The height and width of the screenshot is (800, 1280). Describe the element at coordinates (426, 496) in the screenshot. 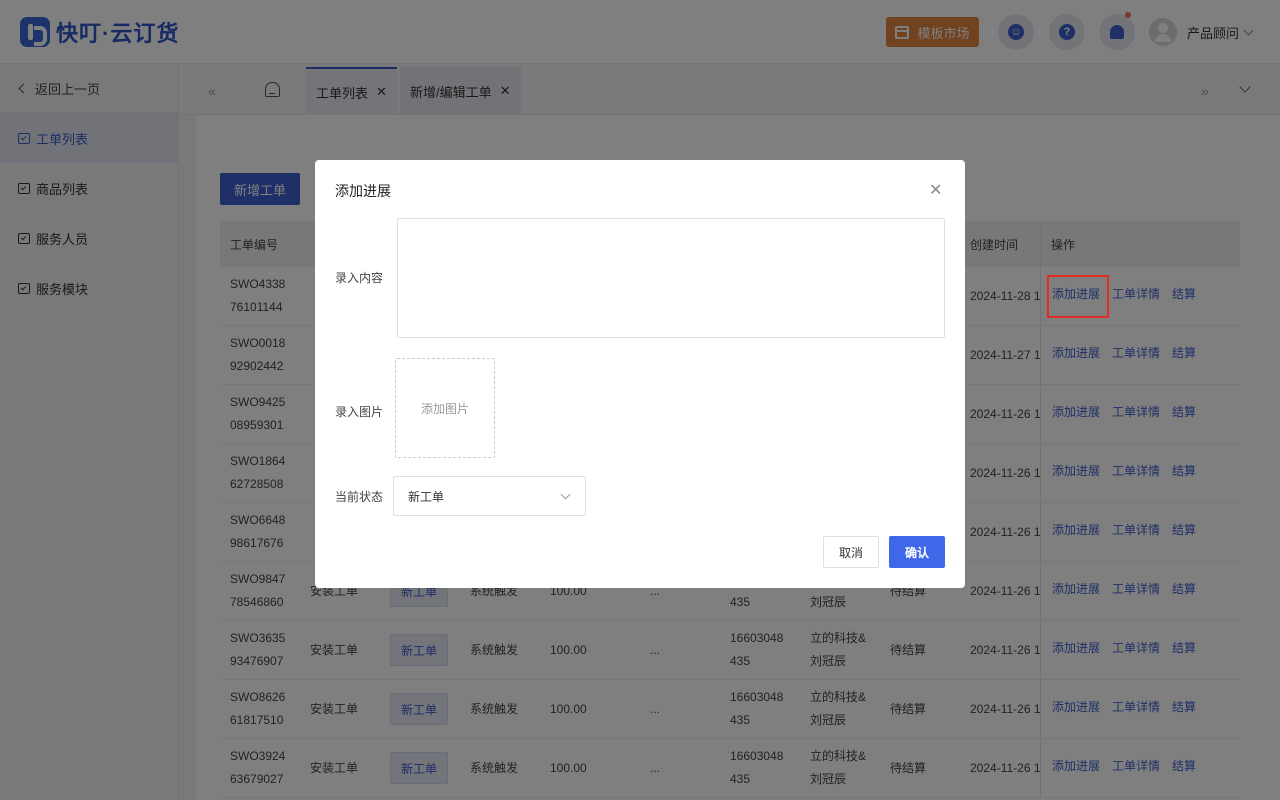

I see `status-select-value: 新工单` at that location.